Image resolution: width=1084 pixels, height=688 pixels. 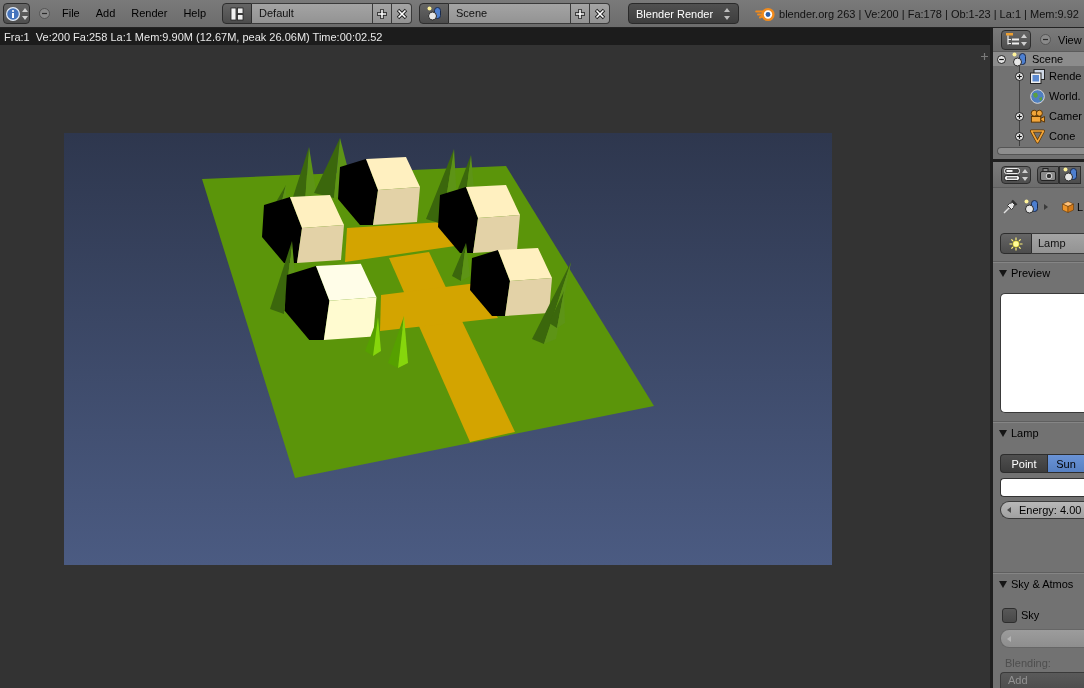 I want to click on collapse-icon, so click(x=1001, y=59).